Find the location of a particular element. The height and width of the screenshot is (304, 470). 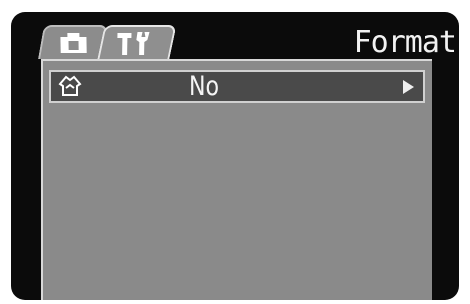

right-arrow-icon is located at coordinates (408, 87).